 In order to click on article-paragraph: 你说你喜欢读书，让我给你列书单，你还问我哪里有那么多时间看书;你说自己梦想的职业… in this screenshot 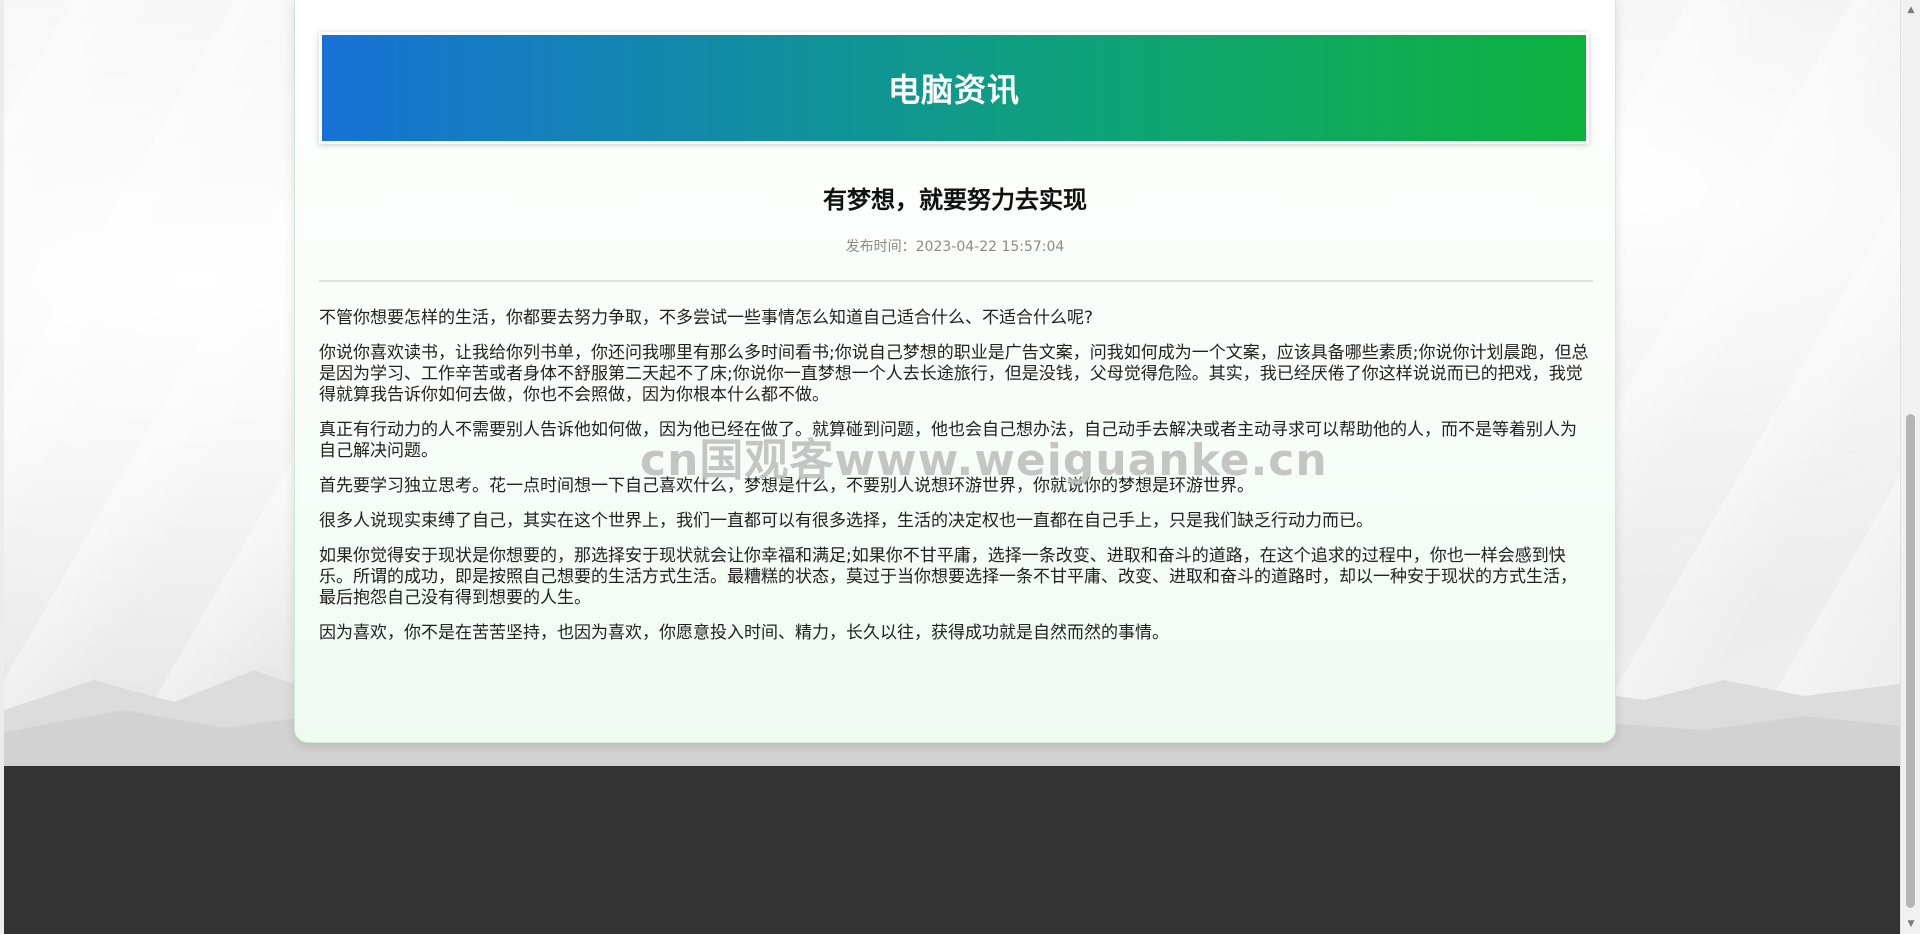, I will do `click(954, 374)`.